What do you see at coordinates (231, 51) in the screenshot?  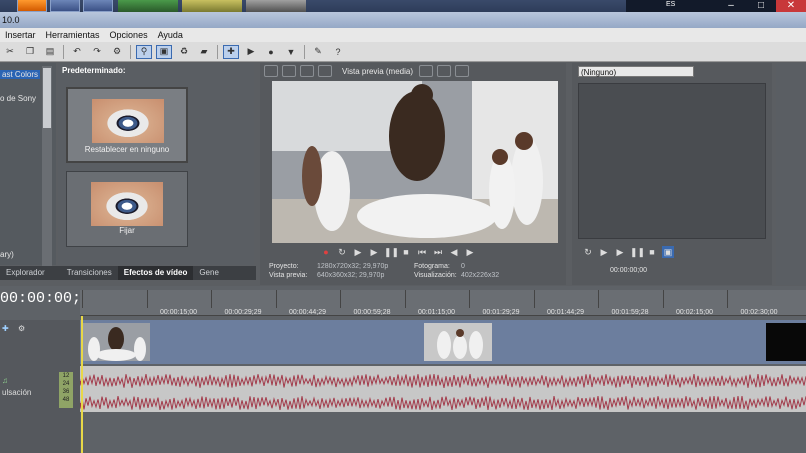 I see `snap-icon: ✚` at bounding box center [231, 51].